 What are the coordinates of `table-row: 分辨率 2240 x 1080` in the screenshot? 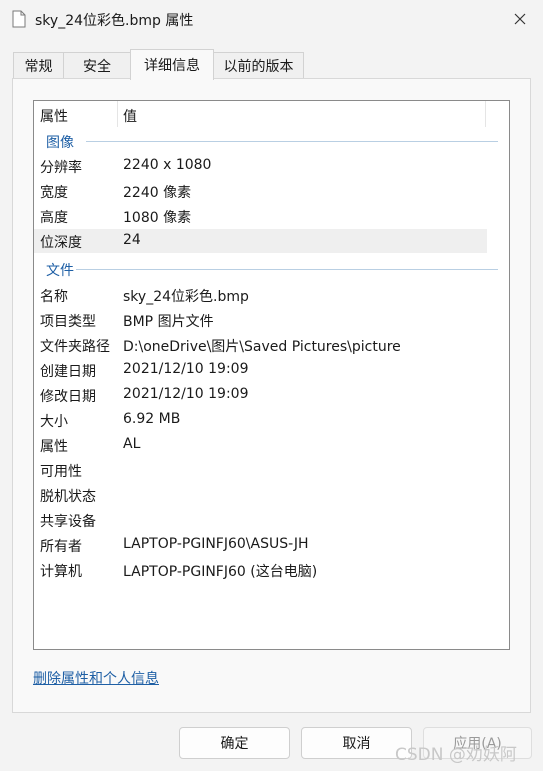 It's located at (260, 166).